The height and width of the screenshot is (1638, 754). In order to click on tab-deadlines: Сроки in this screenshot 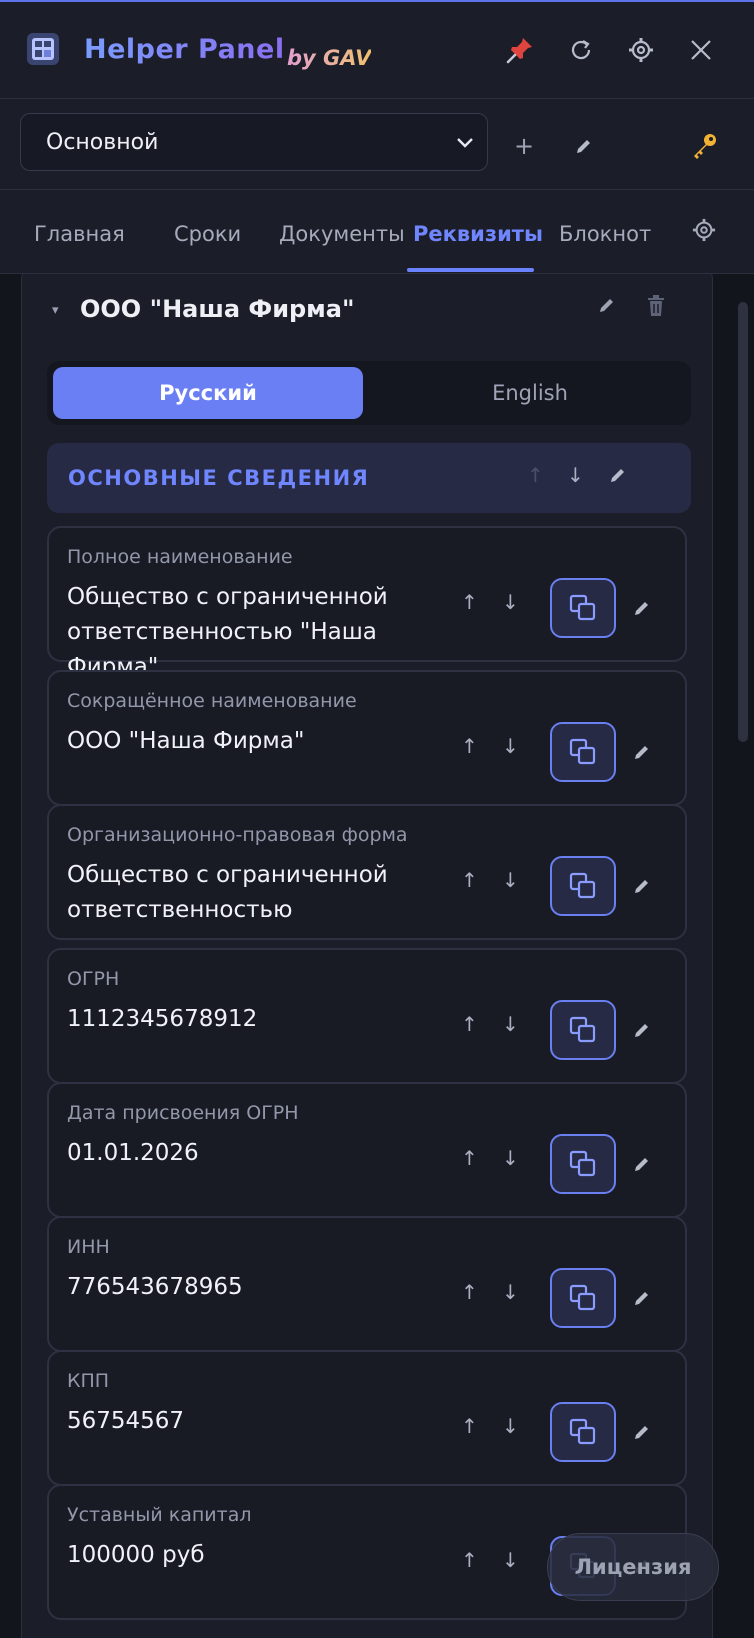, I will do `click(207, 234)`.